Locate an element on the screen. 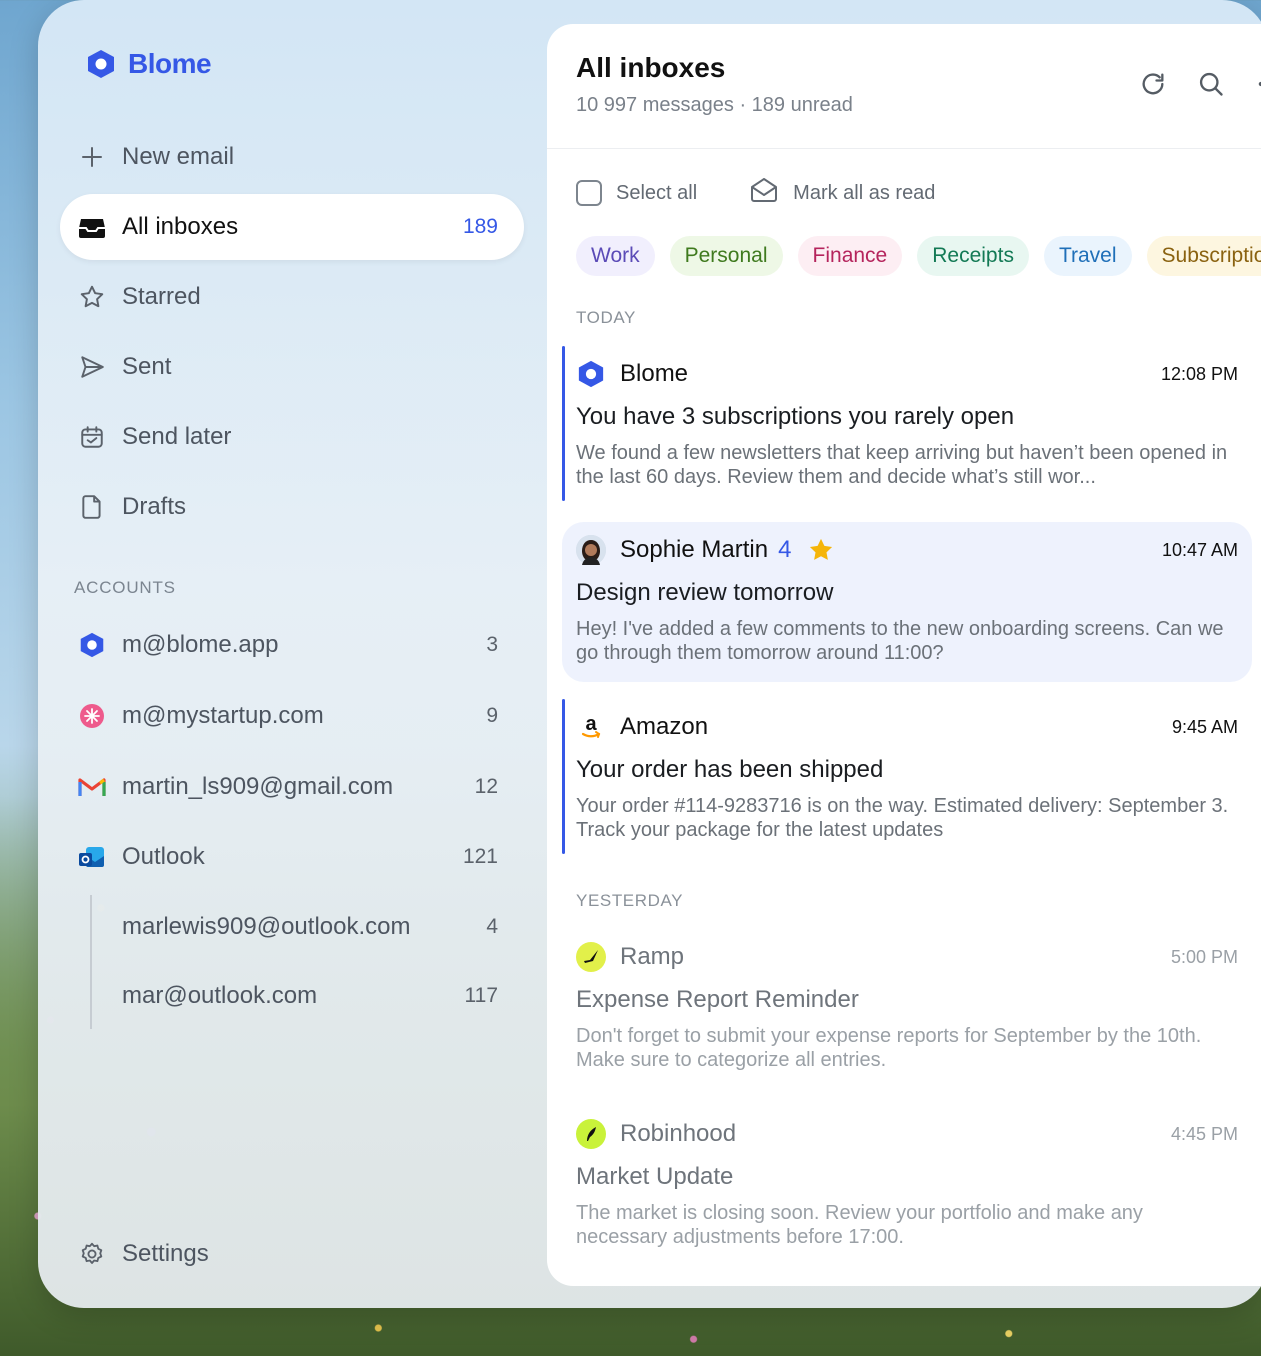 Image resolution: width=1261 pixels, height=1356 pixels. email-time: 5:00 PM is located at coordinates (1204, 956).